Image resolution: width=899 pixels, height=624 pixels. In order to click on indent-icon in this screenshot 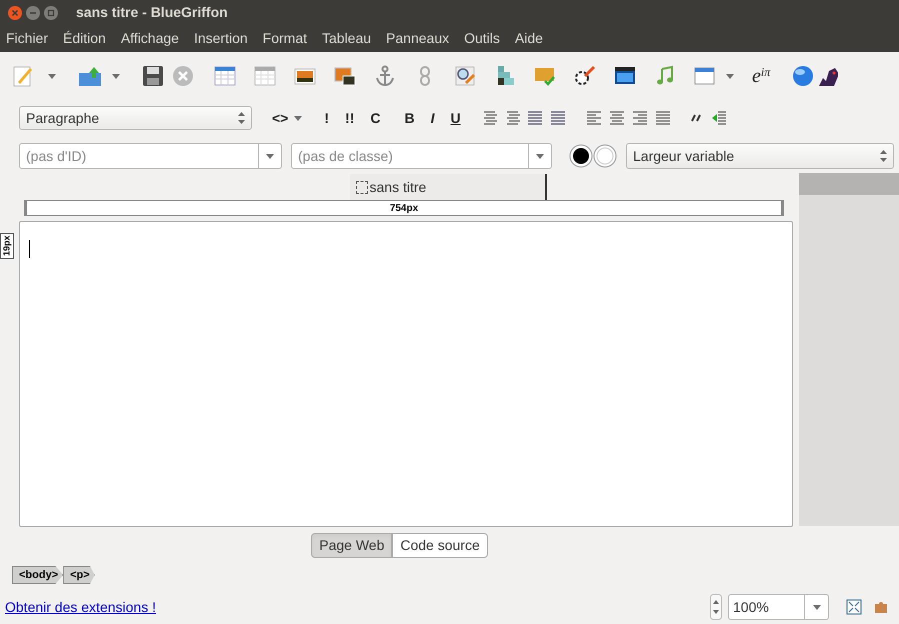, I will do `click(534, 118)`.